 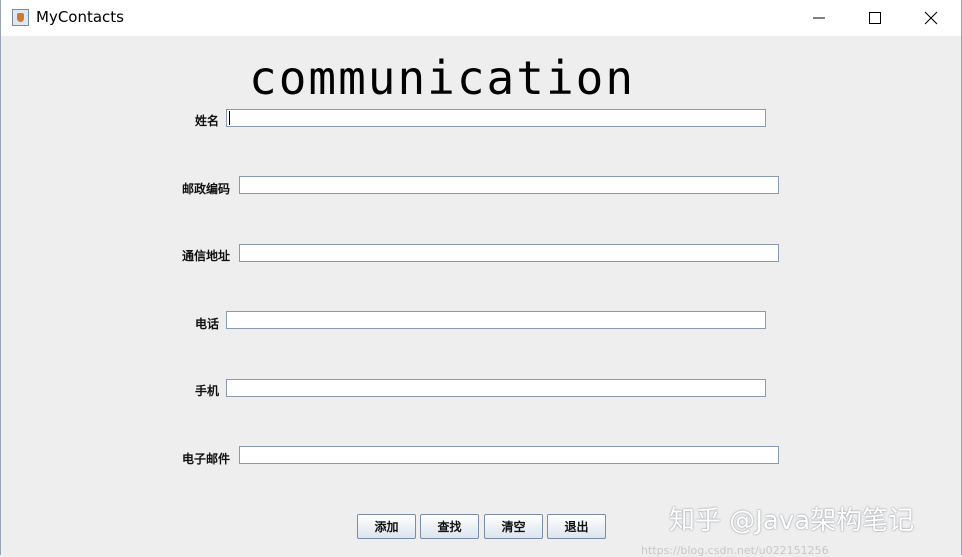 I want to click on clear-button: 清空, so click(x=513, y=526).